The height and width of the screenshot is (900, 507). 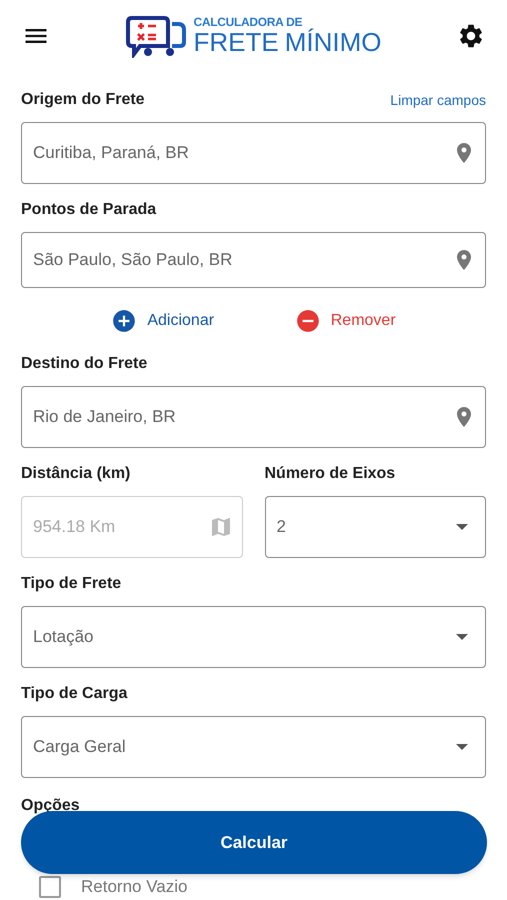 I want to click on field-label: Origem do Frete, so click(x=83, y=100).